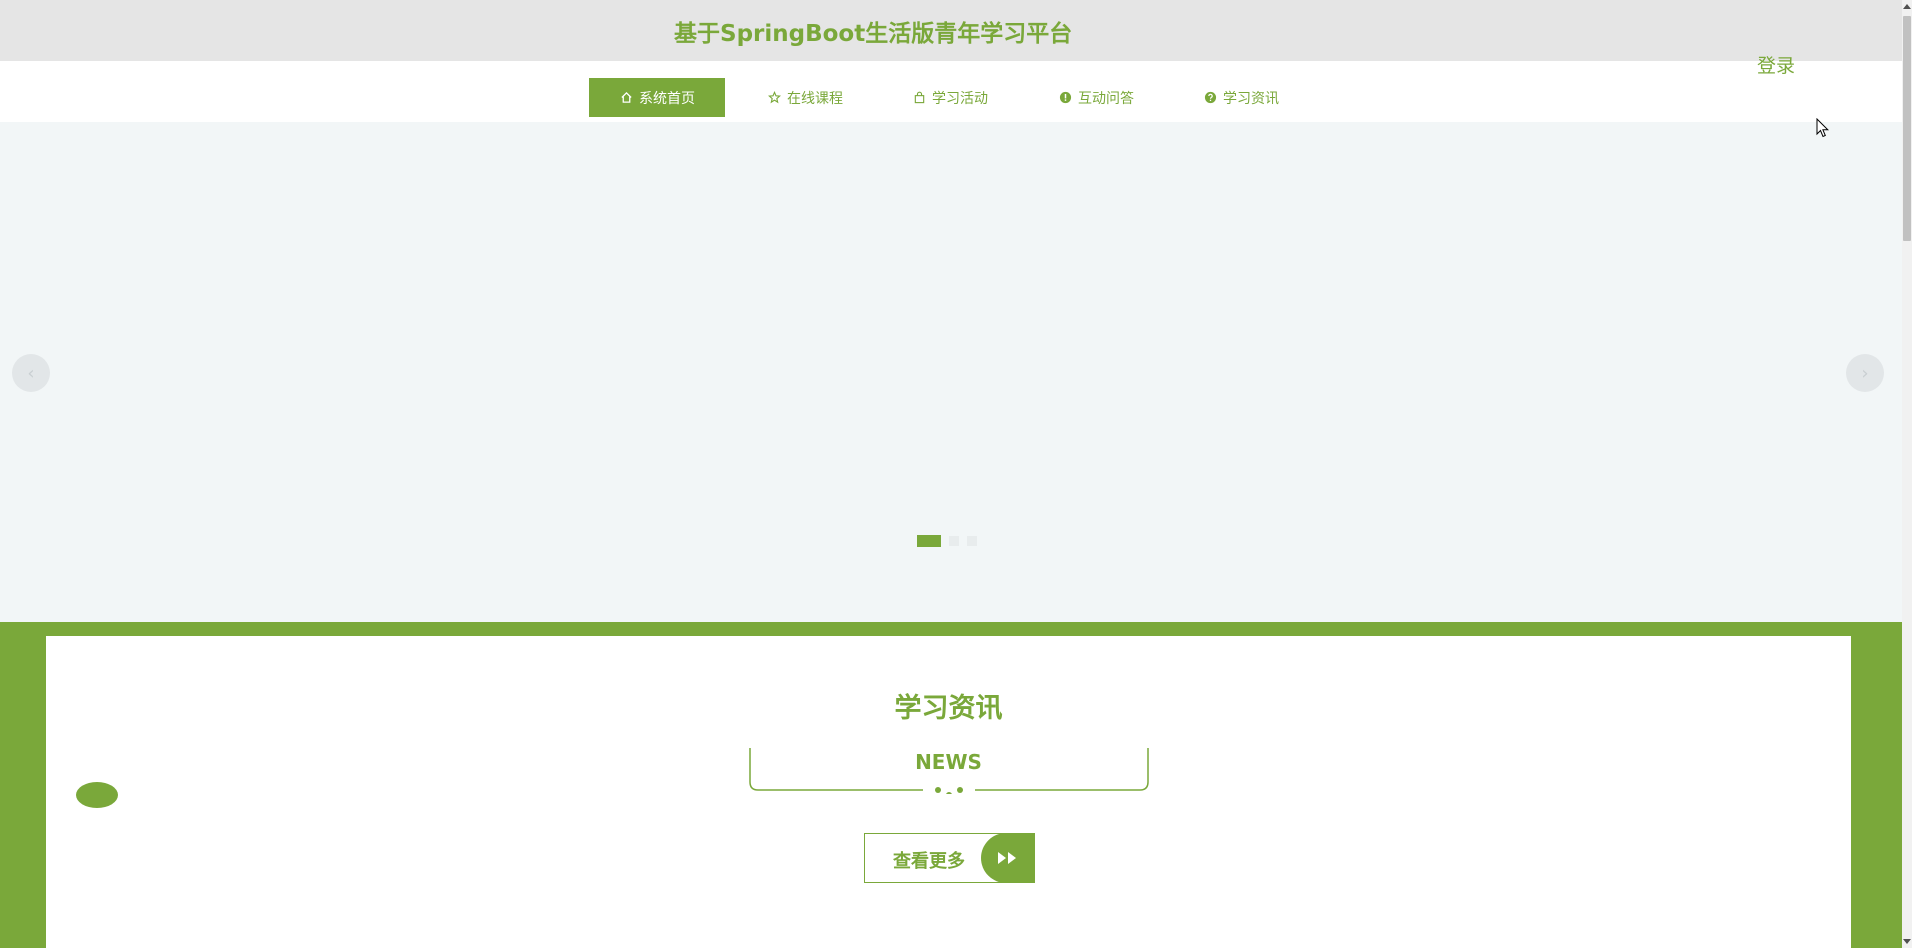  I want to click on bag-icon, so click(919, 98).